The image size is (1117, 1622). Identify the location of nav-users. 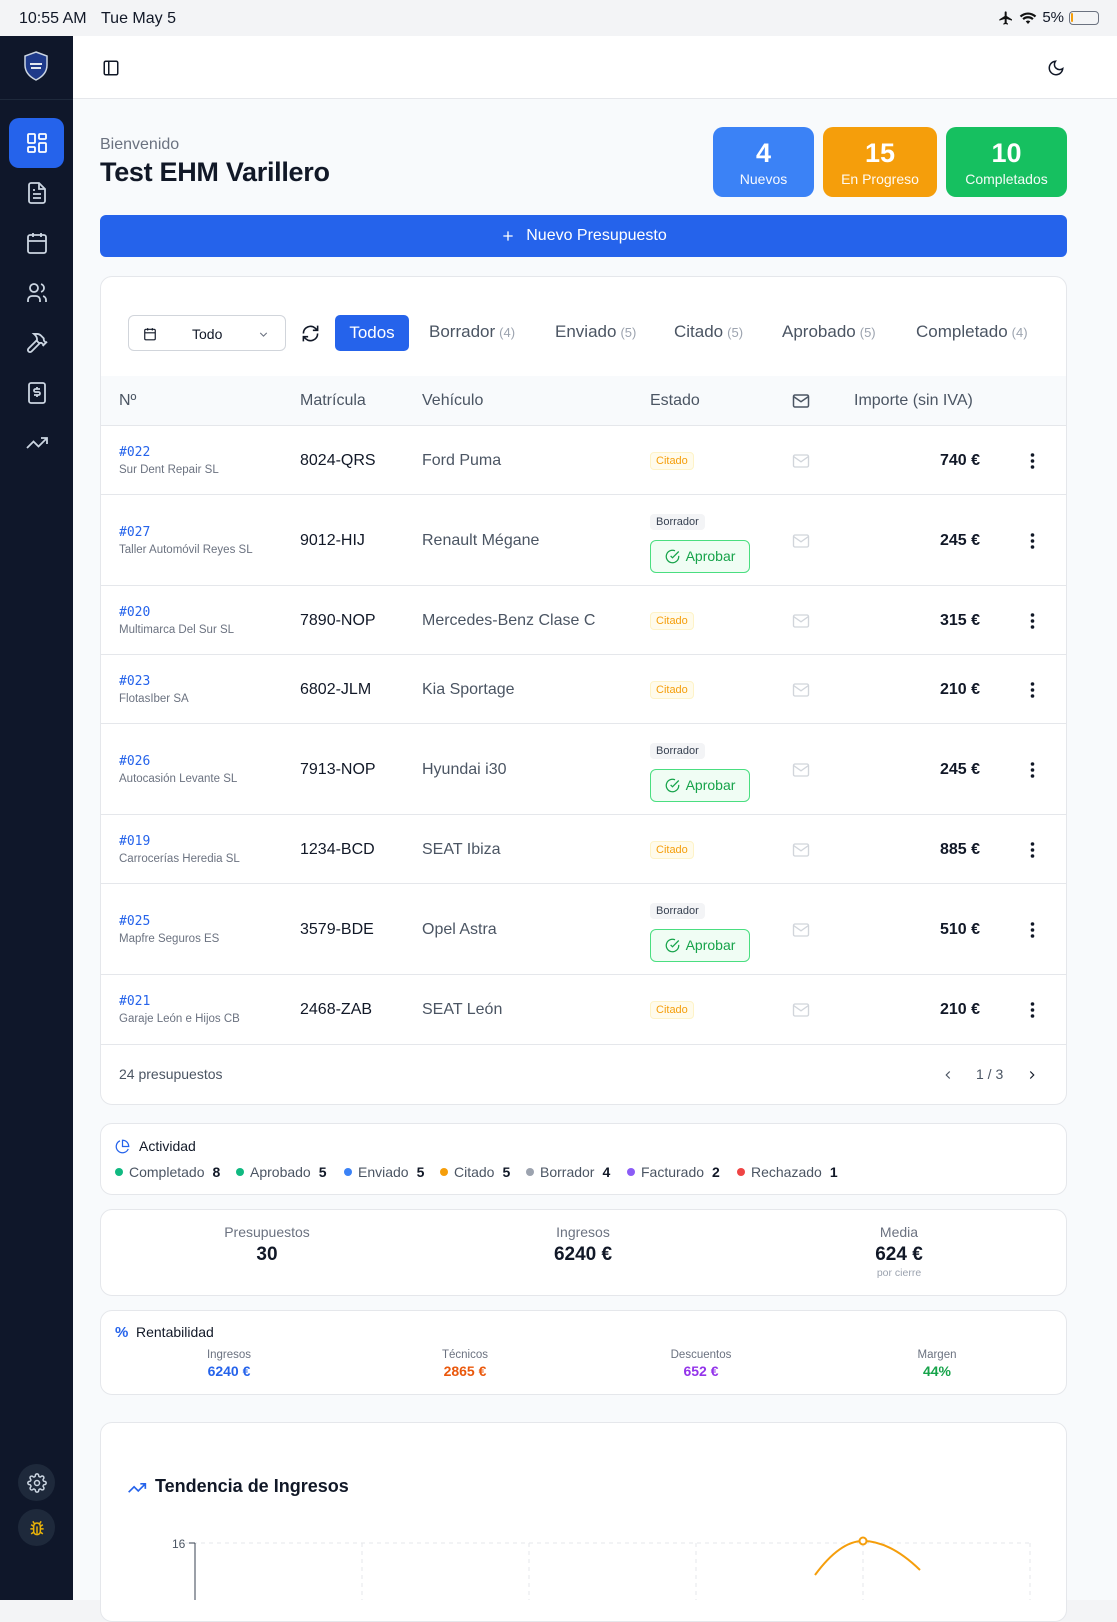
(36, 293).